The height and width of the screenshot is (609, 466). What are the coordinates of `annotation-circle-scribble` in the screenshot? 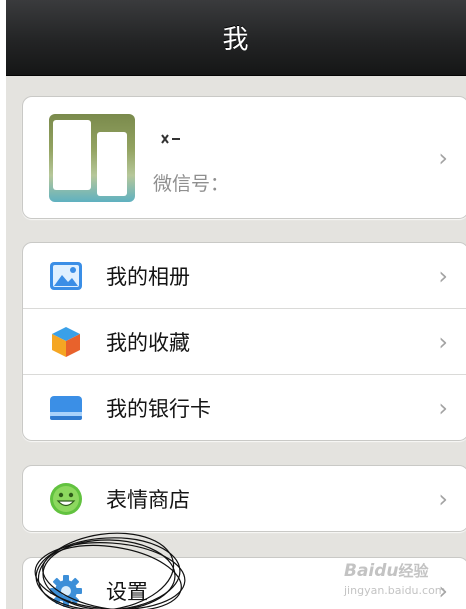 It's located at (110, 570).